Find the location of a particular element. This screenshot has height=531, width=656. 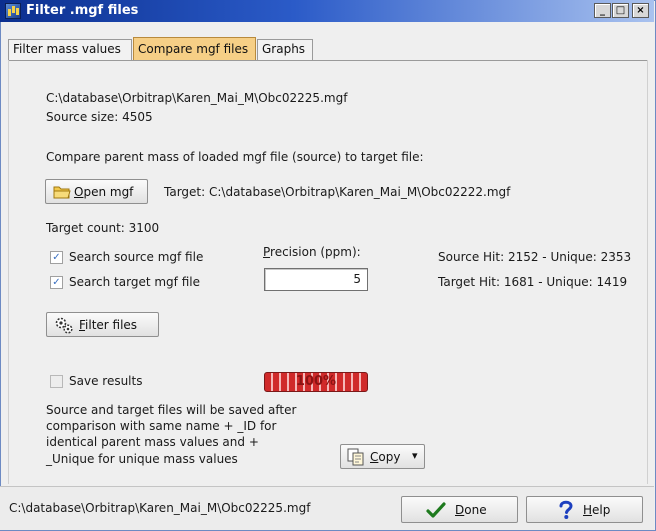

filter-files-button: Filter files is located at coordinates (102, 324).